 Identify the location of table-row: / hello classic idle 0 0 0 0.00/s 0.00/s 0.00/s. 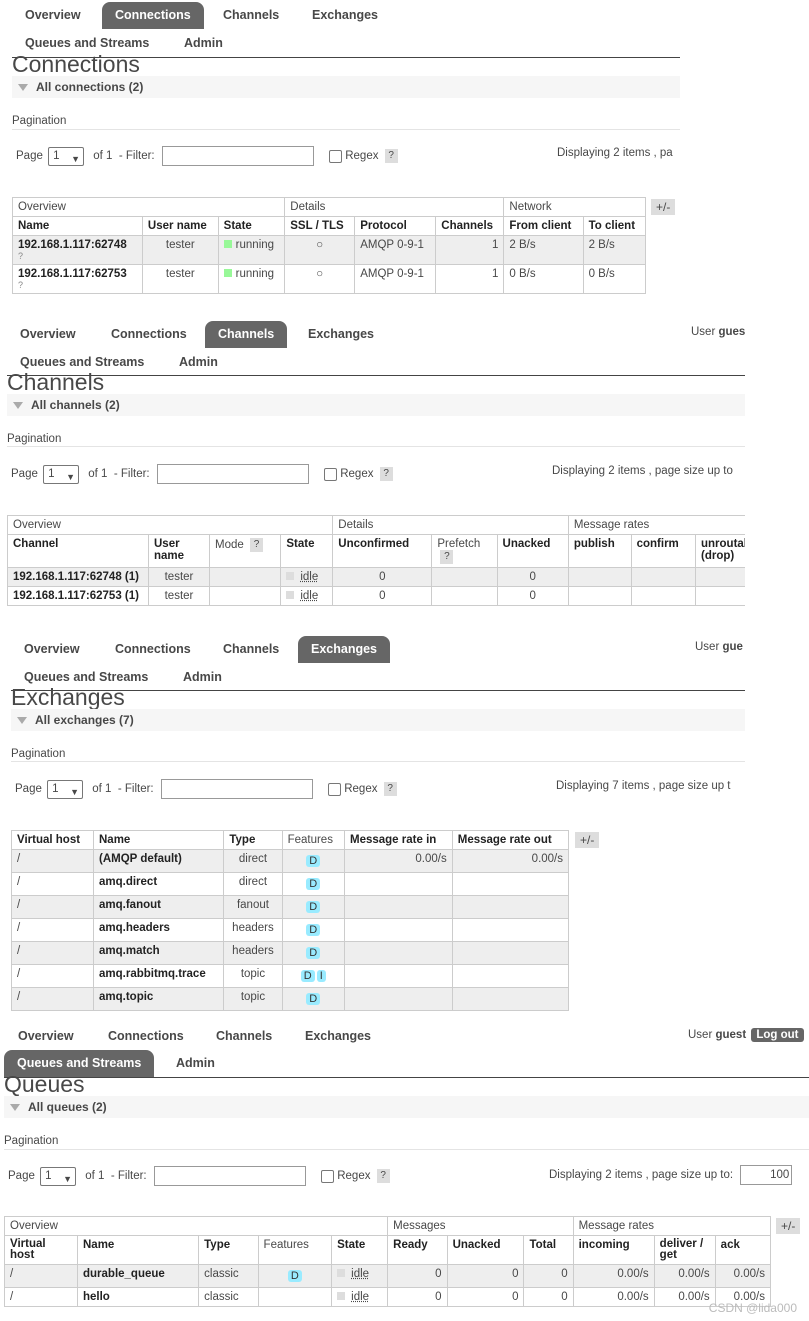
(388, 1297).